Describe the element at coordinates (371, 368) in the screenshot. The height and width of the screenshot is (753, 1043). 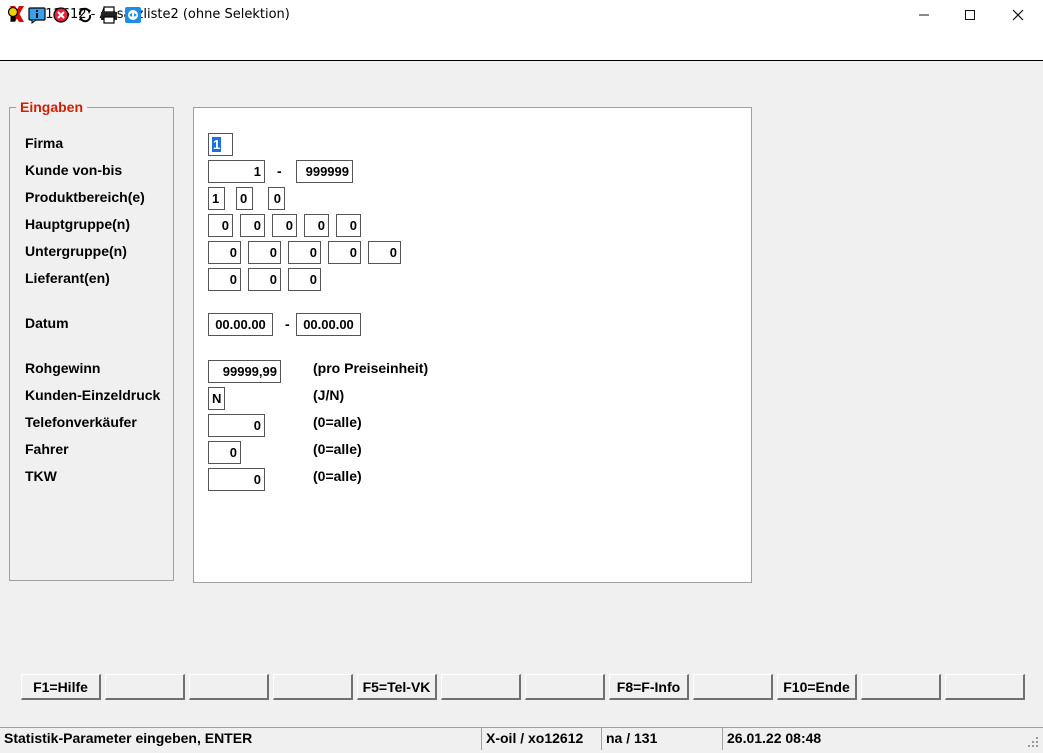
I see `rohgewinn-hint: (pro Preiseinheit)` at that location.